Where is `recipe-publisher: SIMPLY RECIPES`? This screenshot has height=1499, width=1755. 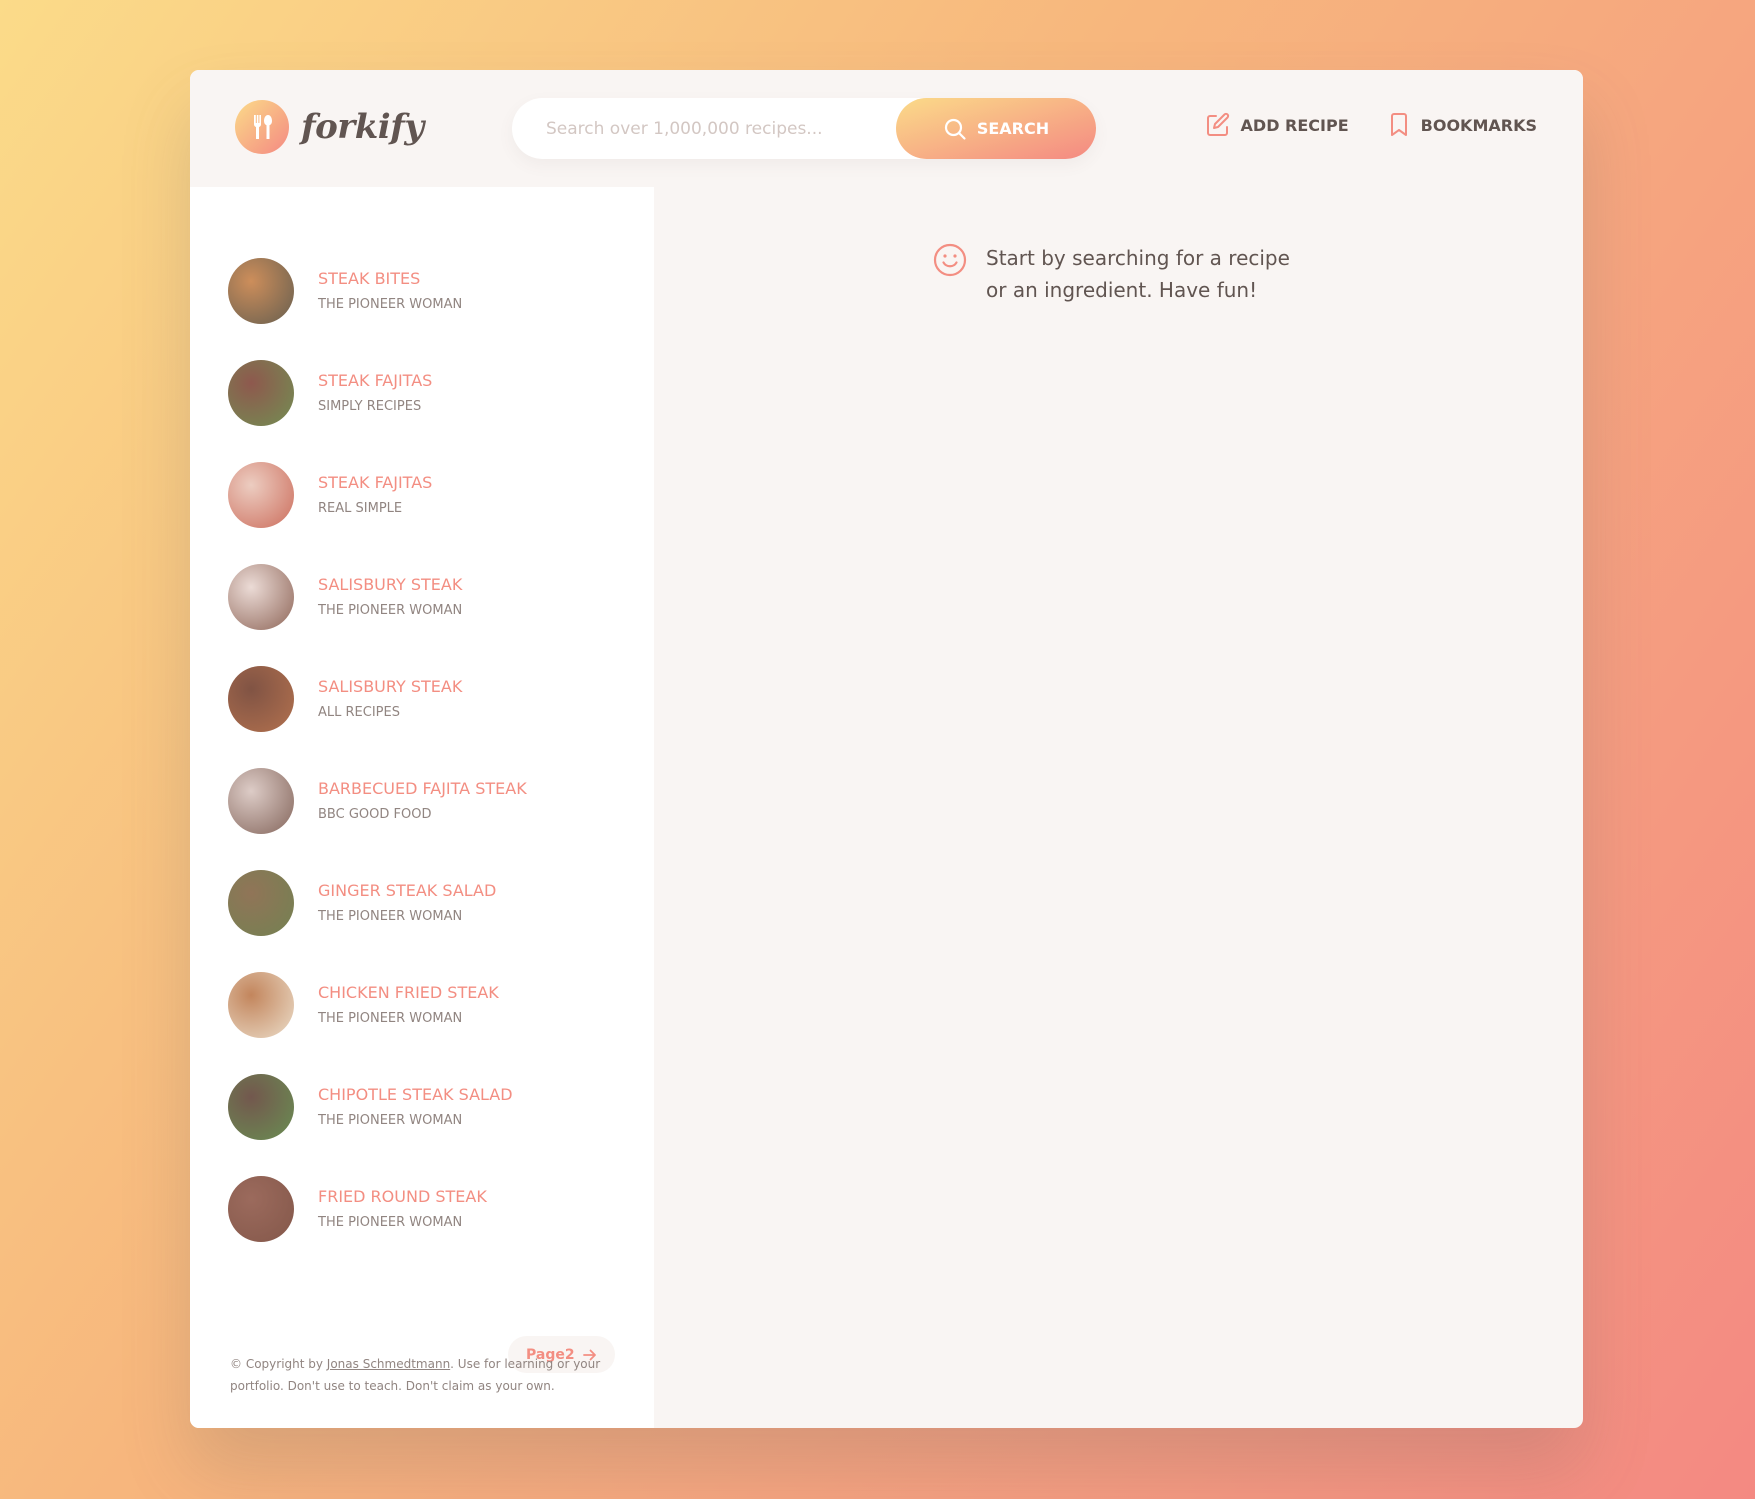
recipe-publisher: SIMPLY RECIPES is located at coordinates (370, 407).